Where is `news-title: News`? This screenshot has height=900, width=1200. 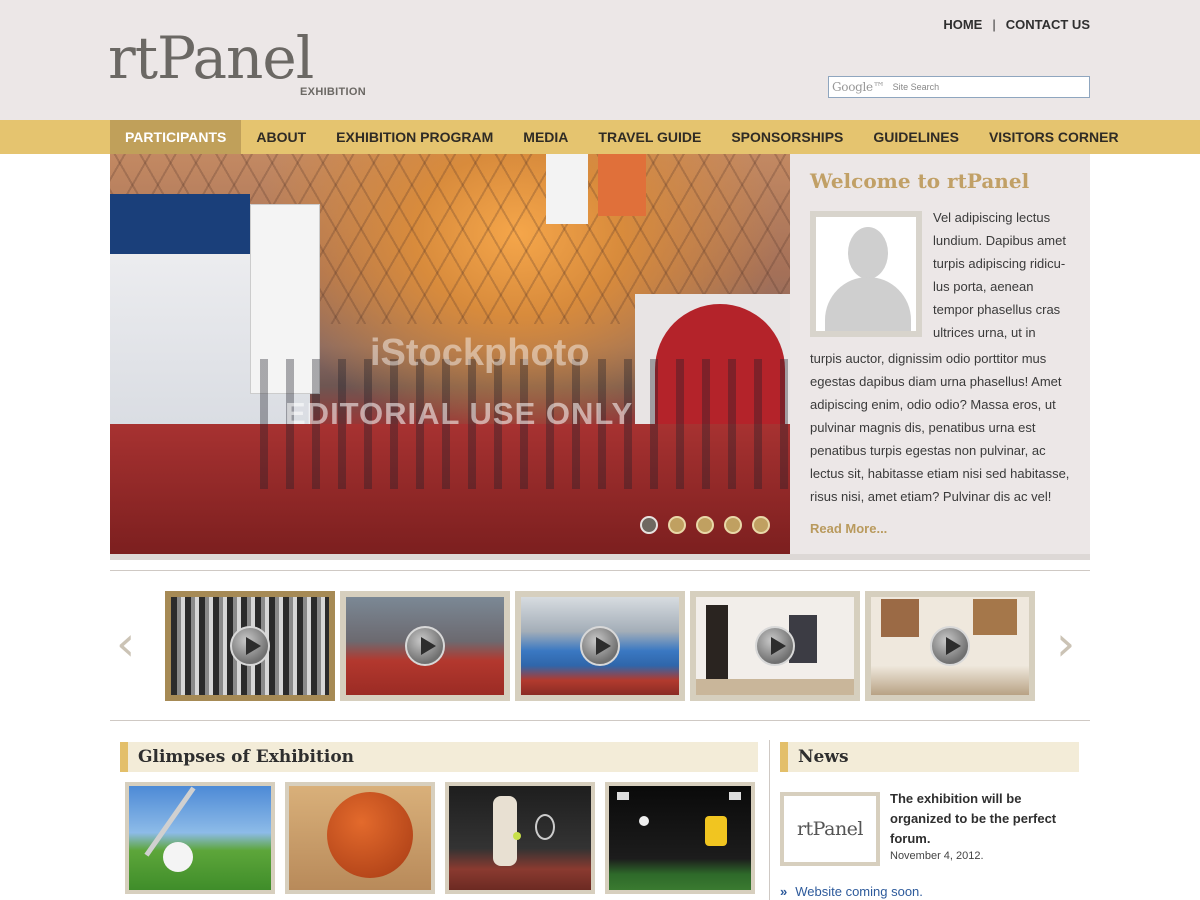 news-title: News is located at coordinates (823, 757).